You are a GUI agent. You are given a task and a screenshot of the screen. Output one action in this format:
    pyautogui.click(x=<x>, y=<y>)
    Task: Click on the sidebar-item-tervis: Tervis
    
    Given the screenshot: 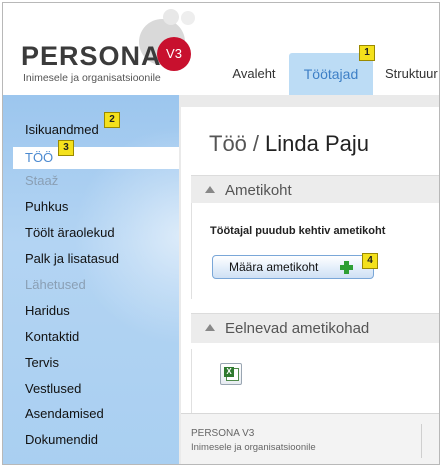 What is the action you would take?
    pyautogui.click(x=42, y=362)
    